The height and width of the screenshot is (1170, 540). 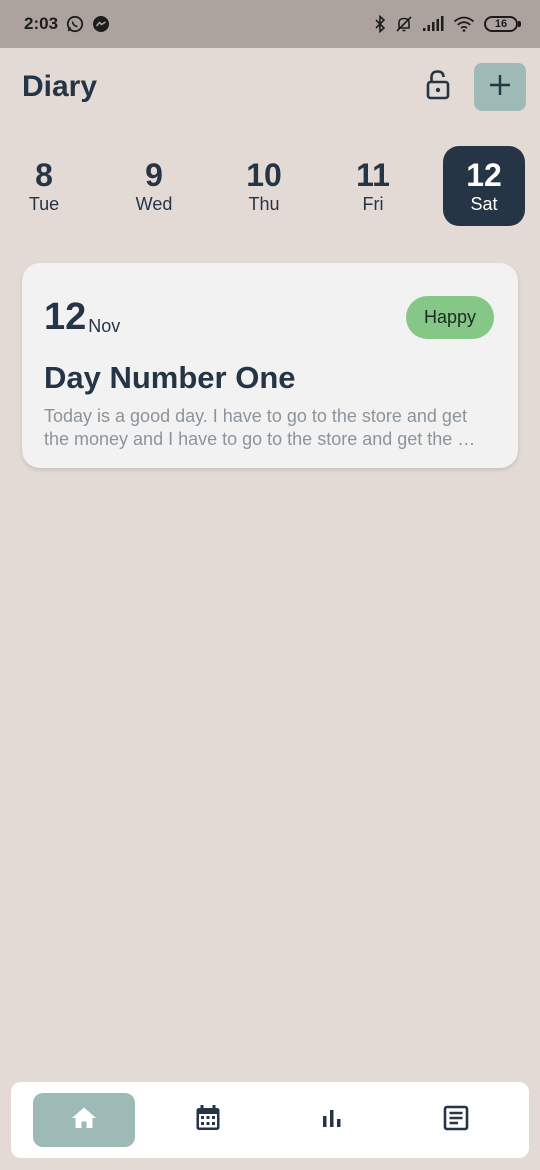 I want to click on stats-icon, so click(x=332, y=1120).